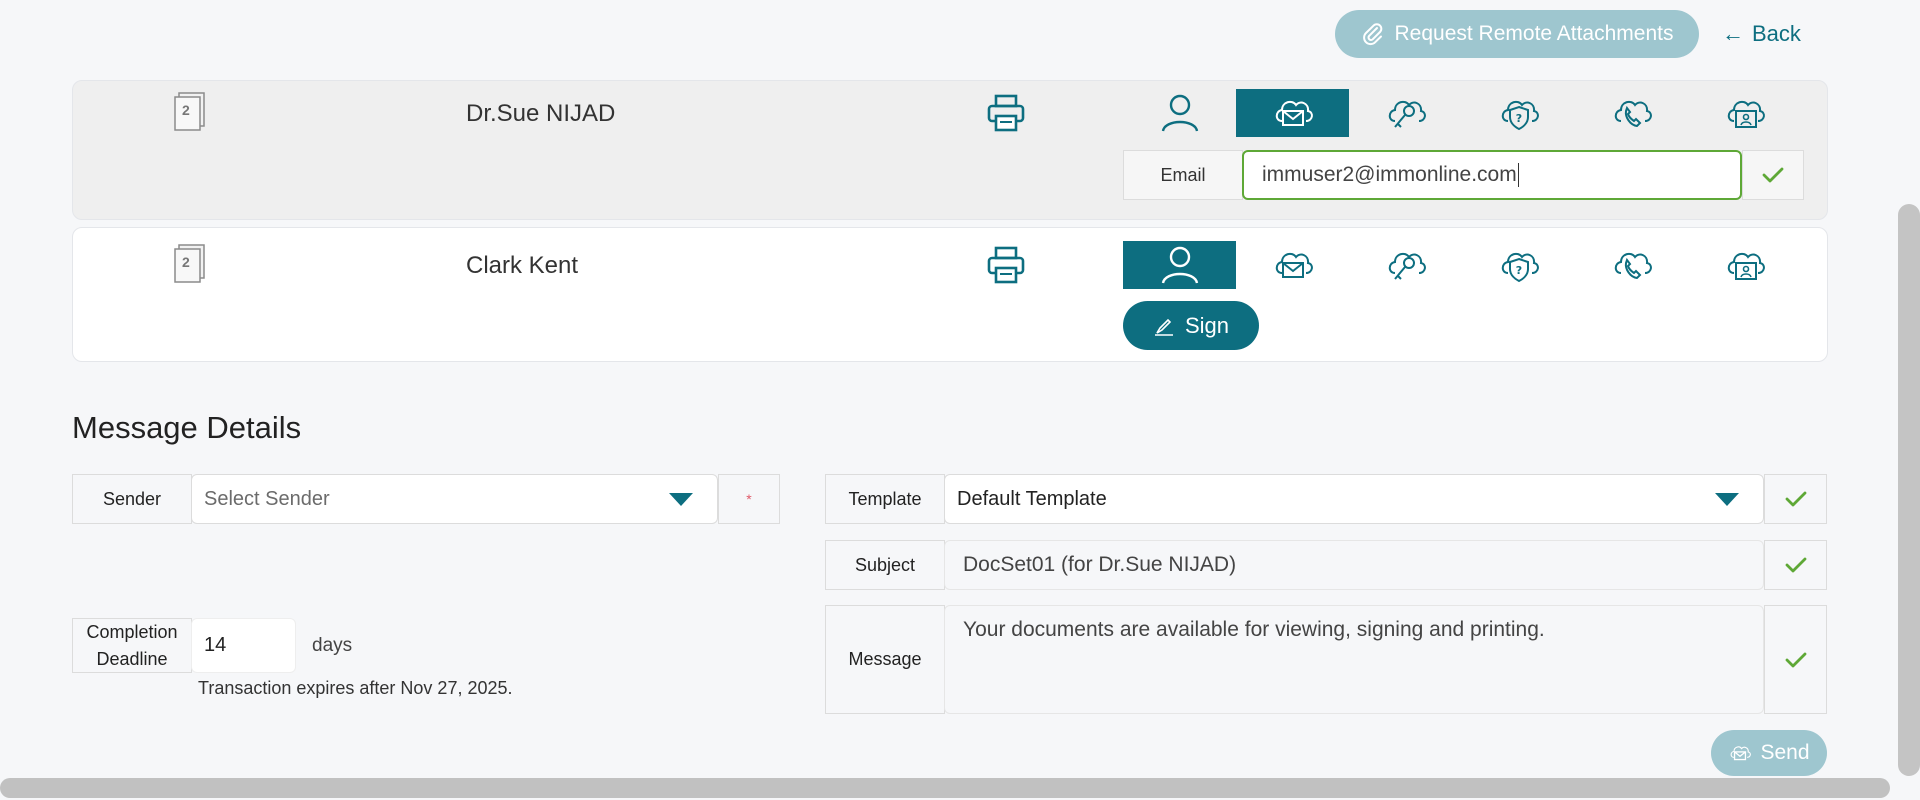 Image resolution: width=1920 pixels, height=800 pixels. I want to click on back-link: ← Back, so click(1761, 34).